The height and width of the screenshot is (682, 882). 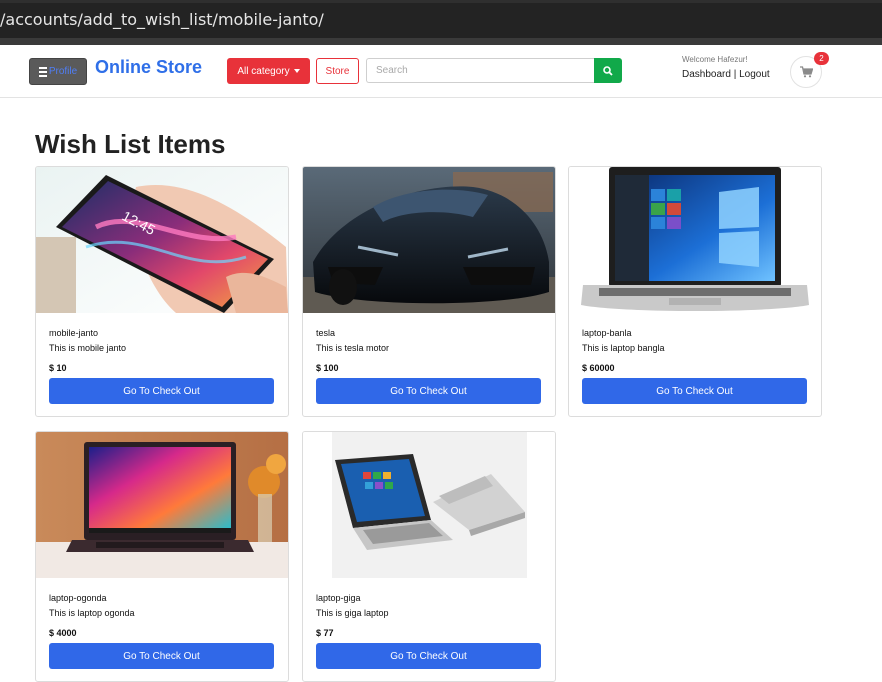 I want to click on page-title: Wish List Items, so click(x=130, y=144).